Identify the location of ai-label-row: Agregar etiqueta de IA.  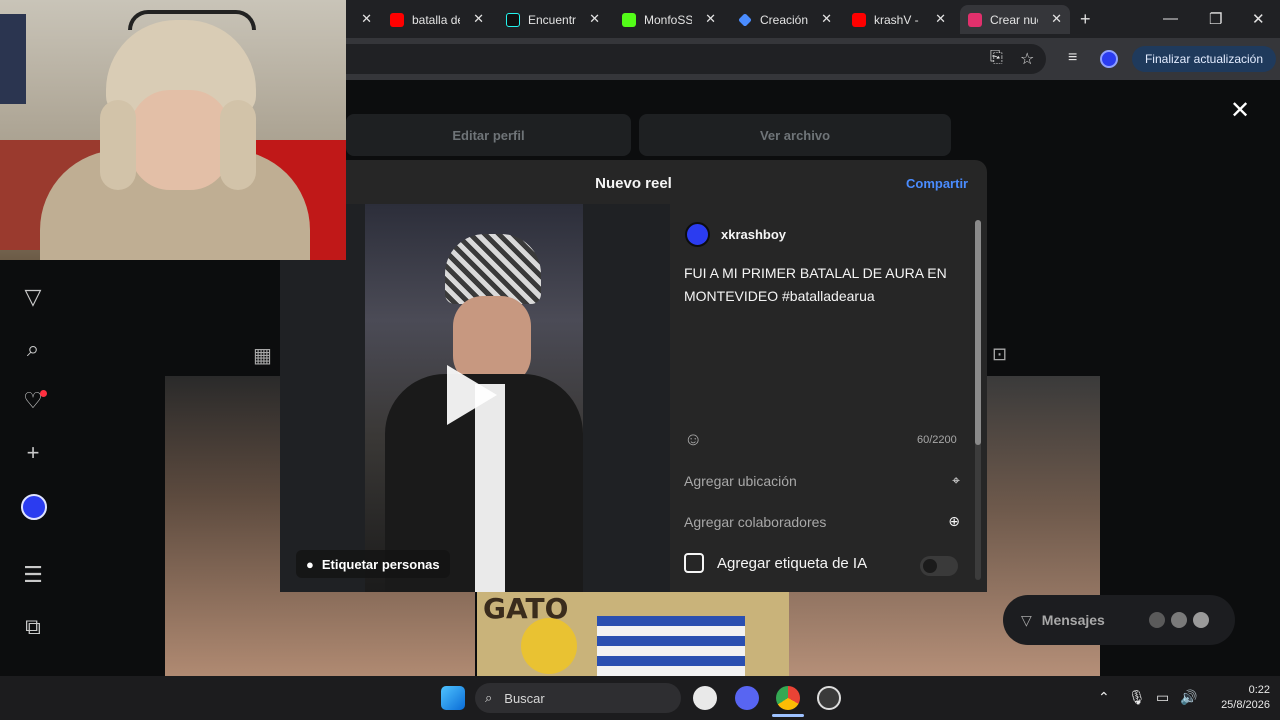
(822, 563).